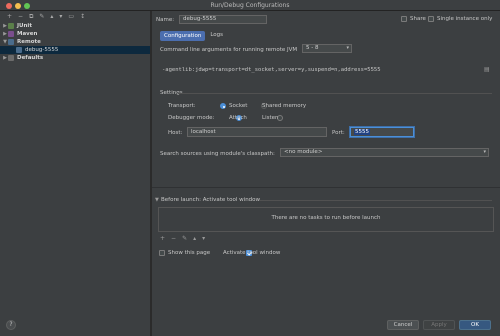 This screenshot has width=500, height=336. I want to click on add-task-icon: +, so click(162, 238).